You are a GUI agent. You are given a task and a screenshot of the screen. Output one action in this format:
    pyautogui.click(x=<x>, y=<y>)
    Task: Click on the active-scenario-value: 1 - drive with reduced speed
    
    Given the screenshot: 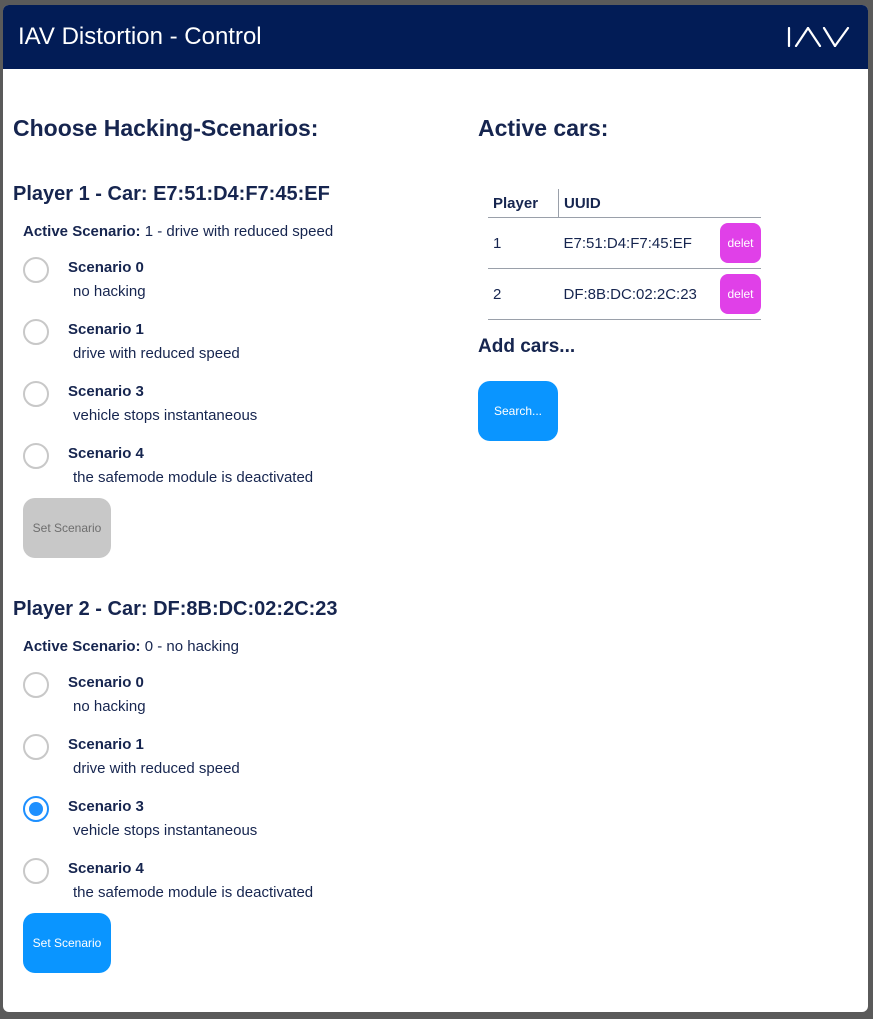 What is the action you would take?
    pyautogui.click(x=239, y=231)
    